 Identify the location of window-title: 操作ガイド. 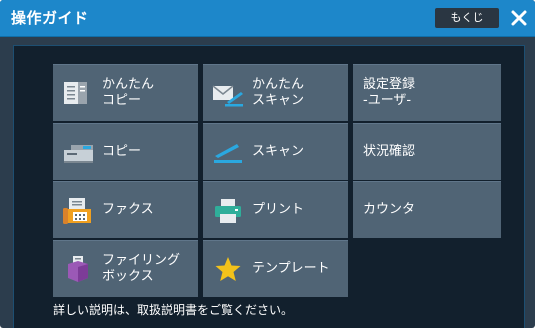
(50, 18).